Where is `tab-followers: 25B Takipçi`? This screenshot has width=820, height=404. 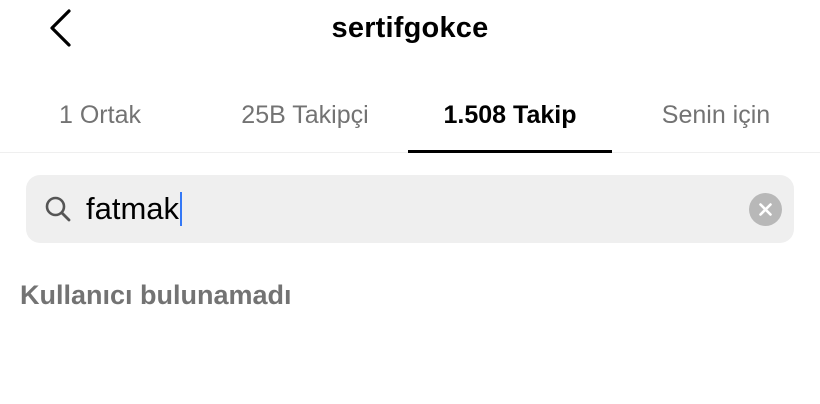
tab-followers: 25B Takipçi is located at coordinates (305, 115).